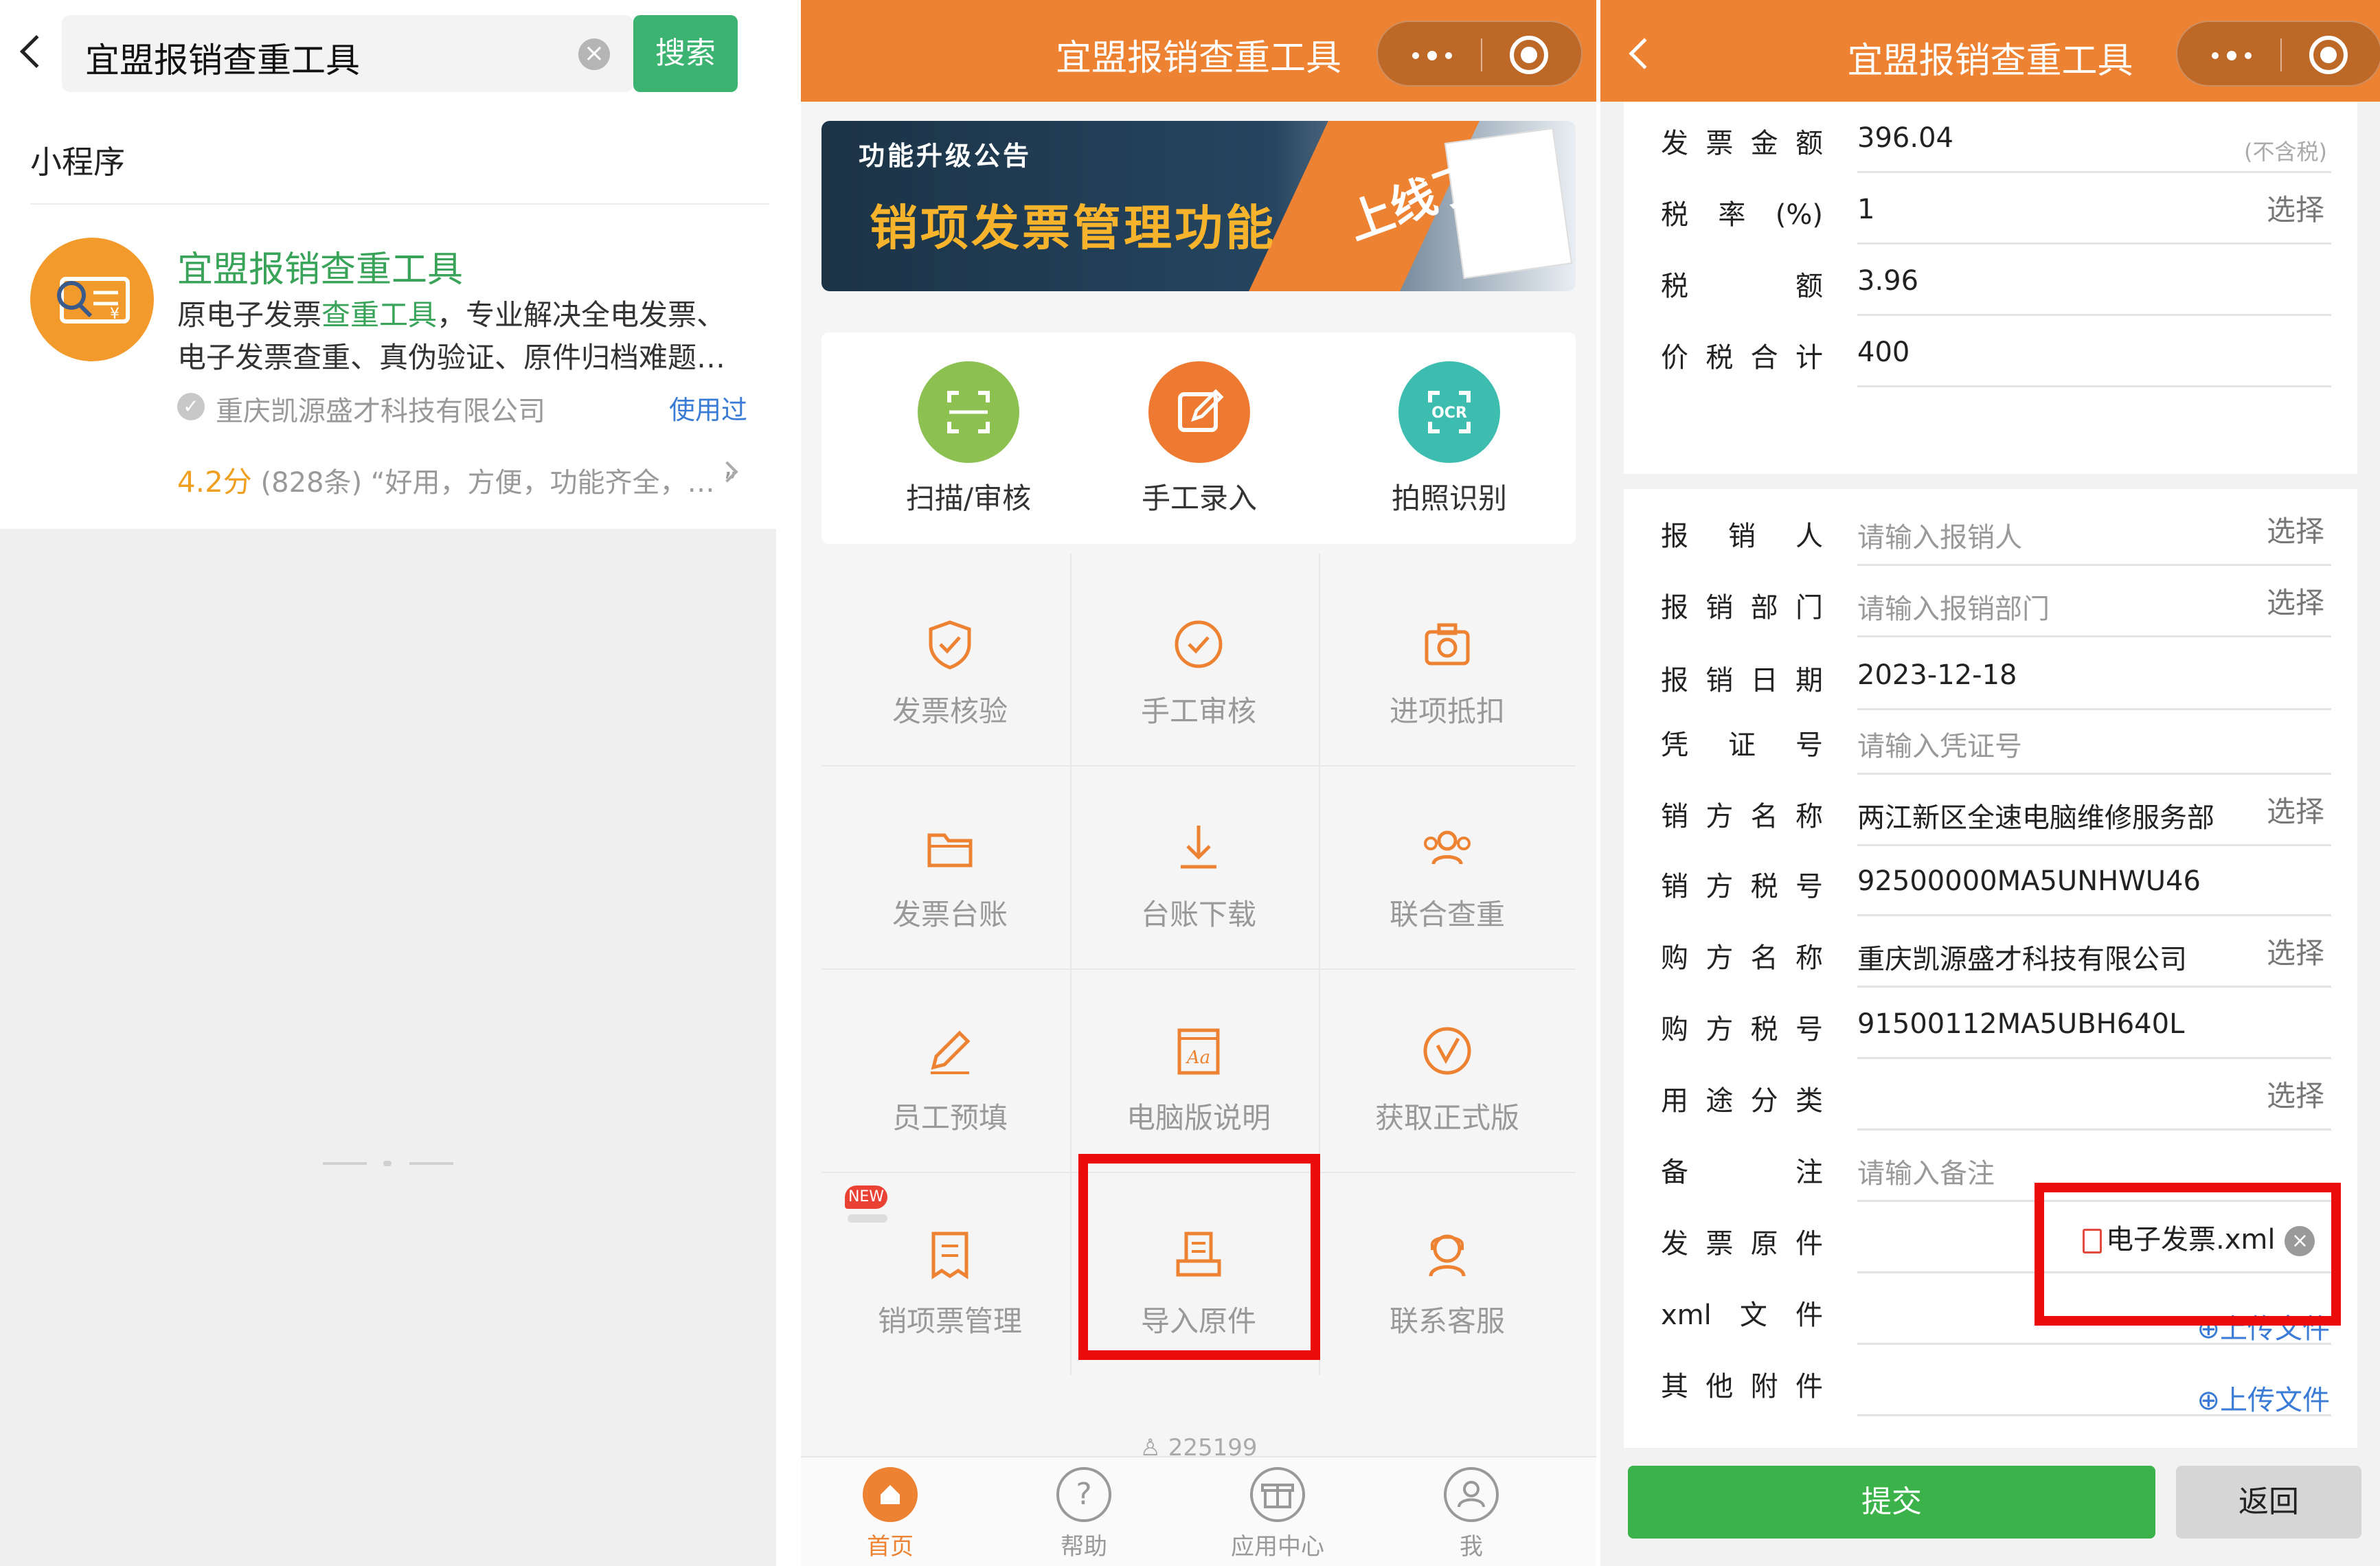  Describe the element at coordinates (1198, 1058) in the screenshot. I see `svg-text: Aa` at that location.